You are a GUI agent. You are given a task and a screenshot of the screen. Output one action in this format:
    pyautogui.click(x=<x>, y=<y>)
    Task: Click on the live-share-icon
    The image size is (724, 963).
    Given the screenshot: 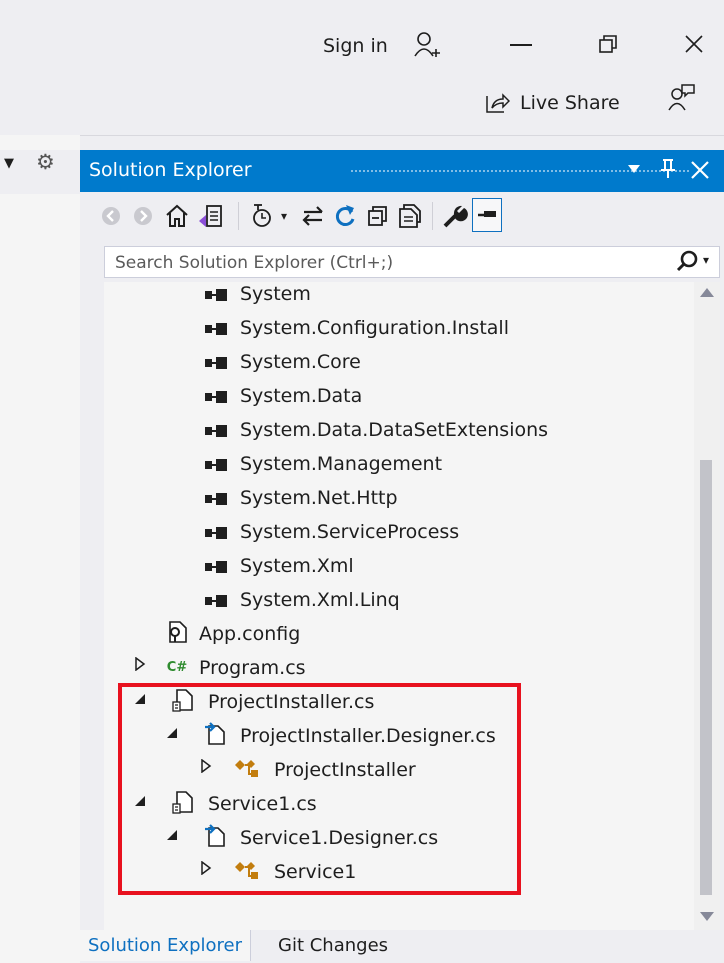 What is the action you would take?
    pyautogui.click(x=497, y=105)
    